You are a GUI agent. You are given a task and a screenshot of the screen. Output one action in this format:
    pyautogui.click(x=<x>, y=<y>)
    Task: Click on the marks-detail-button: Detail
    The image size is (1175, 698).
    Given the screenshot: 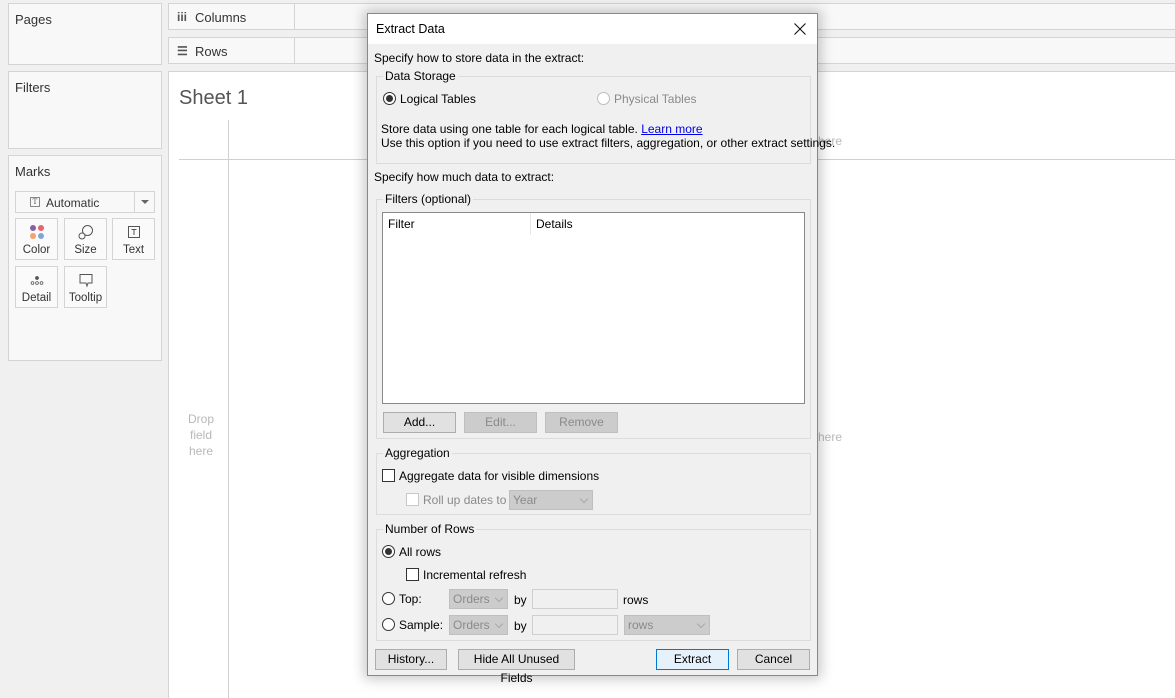 What is the action you would take?
    pyautogui.click(x=36, y=287)
    